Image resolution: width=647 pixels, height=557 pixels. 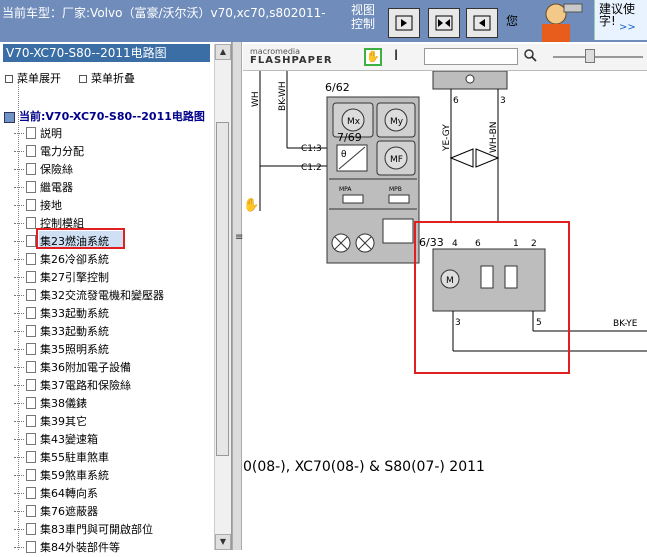 What do you see at coordinates (74, 475) in the screenshot?
I see `tree-item-label: 集59煞車系統` at bounding box center [74, 475].